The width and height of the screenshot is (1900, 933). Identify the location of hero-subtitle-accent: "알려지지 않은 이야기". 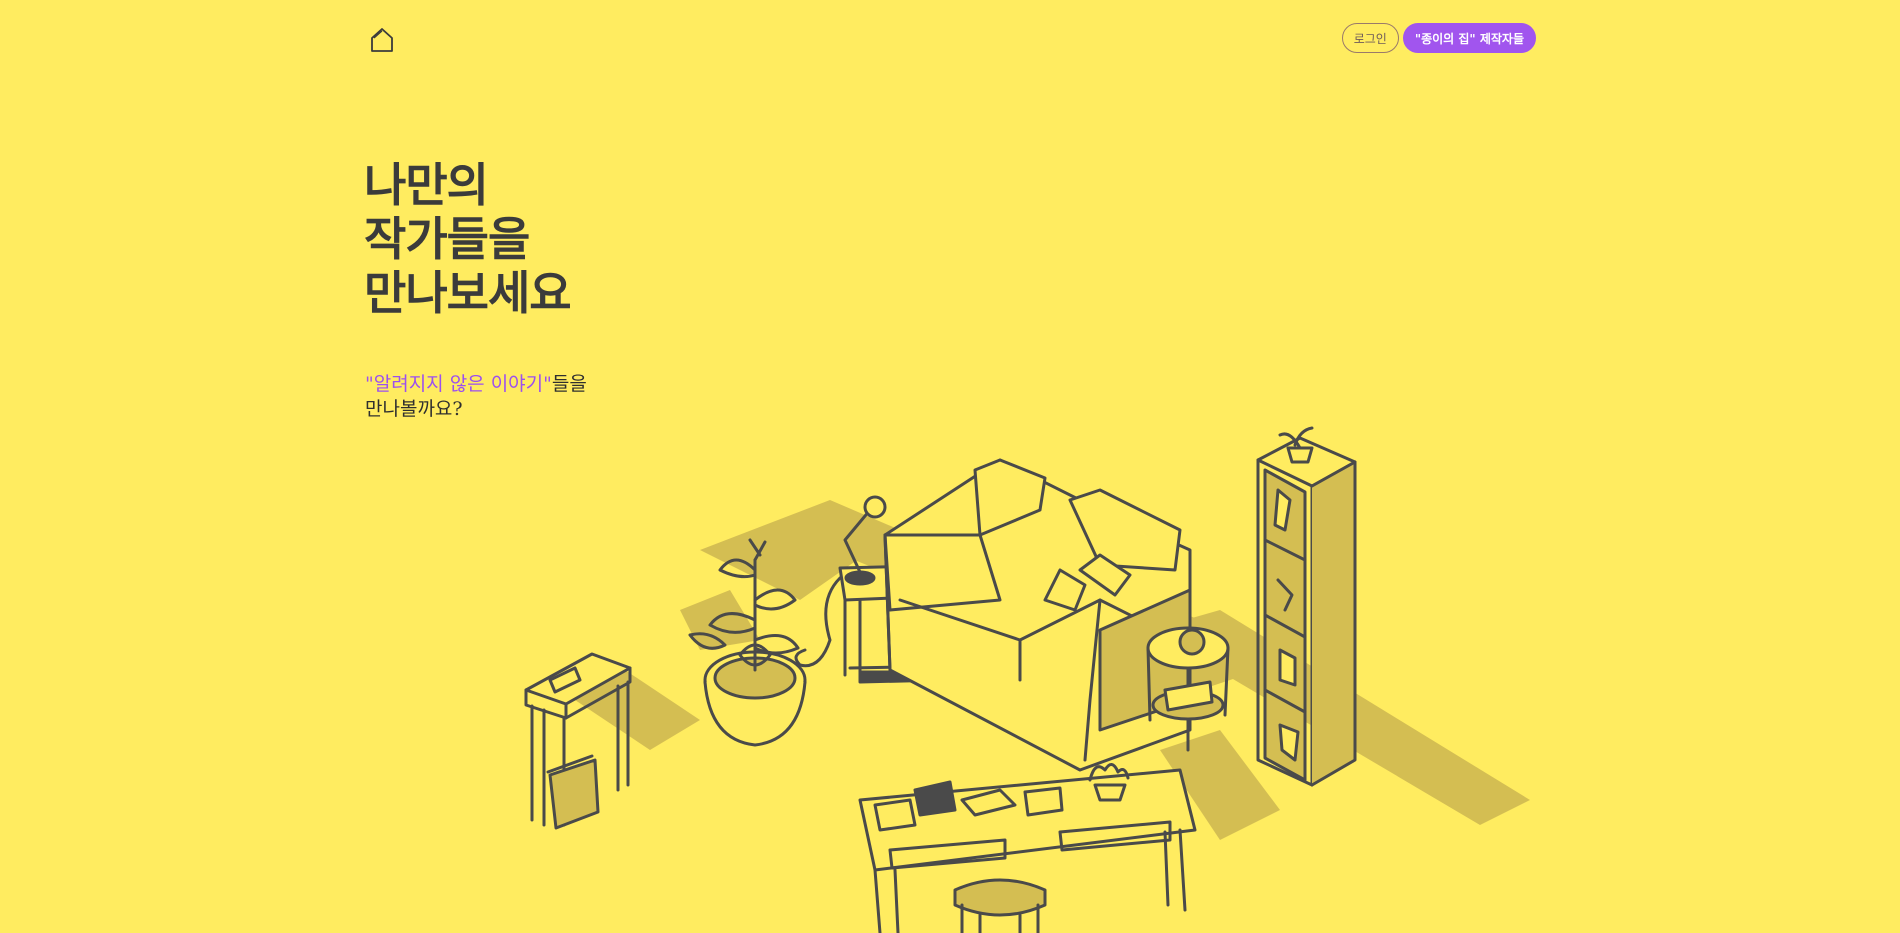
(458, 384).